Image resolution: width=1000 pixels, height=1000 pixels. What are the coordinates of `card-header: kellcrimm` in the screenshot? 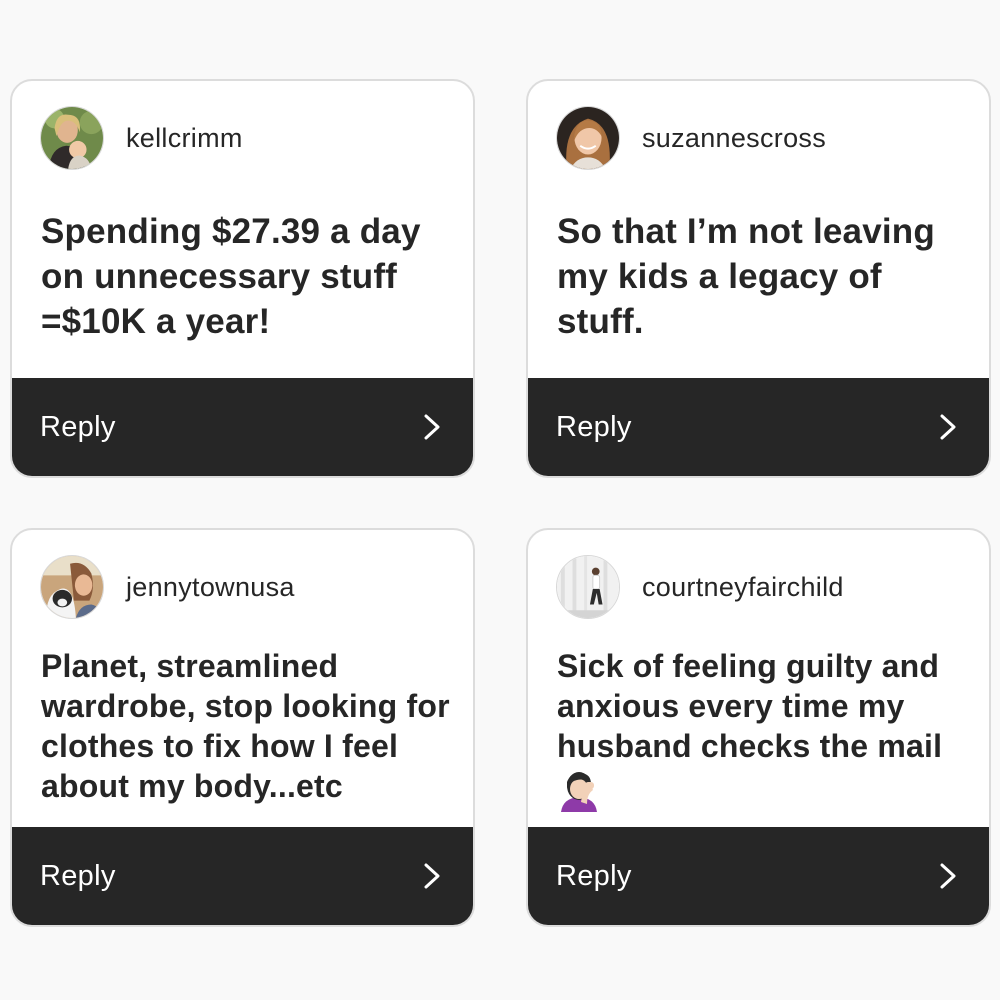 It's located at (141, 138).